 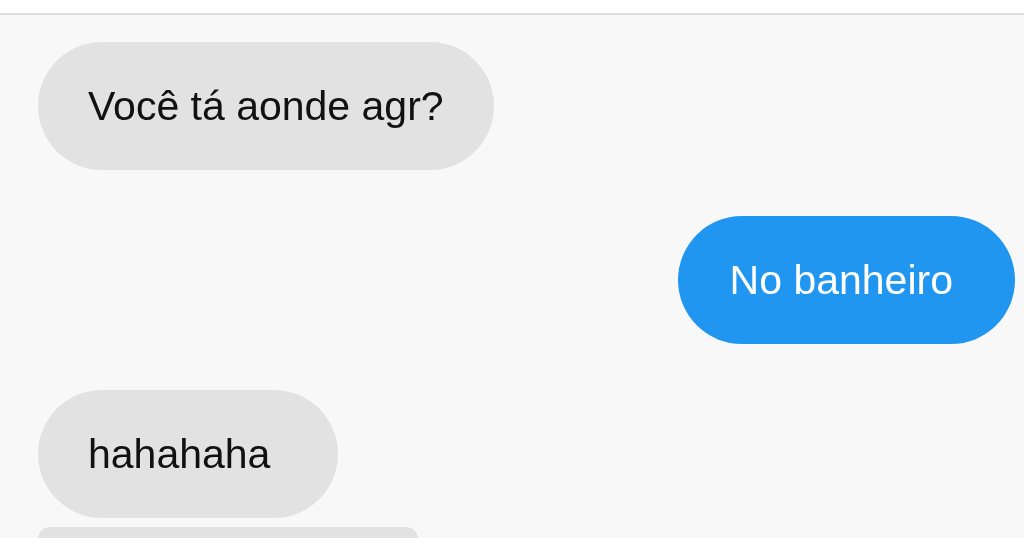 I want to click on received-message-bubble: hahahaha, so click(x=188, y=454).